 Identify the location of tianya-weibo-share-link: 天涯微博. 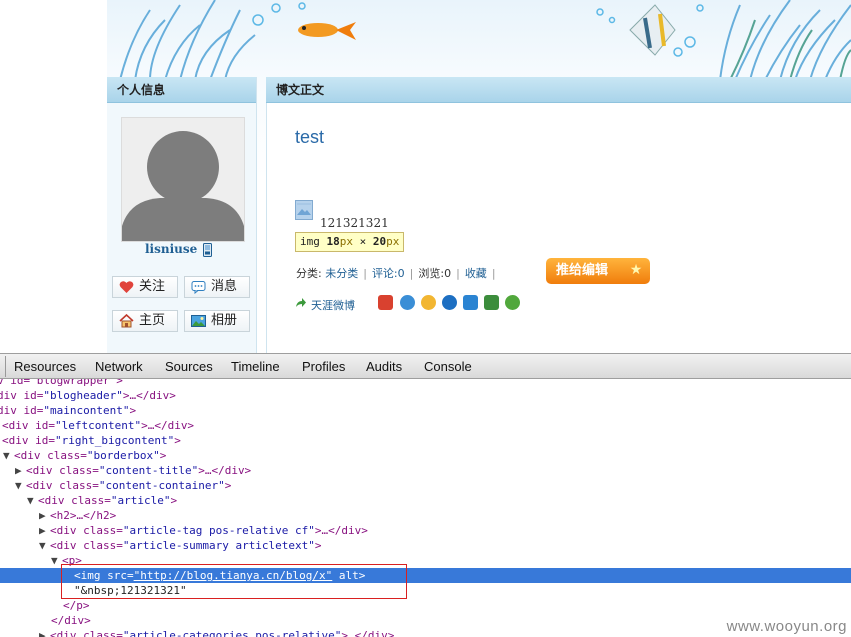
(333, 305).